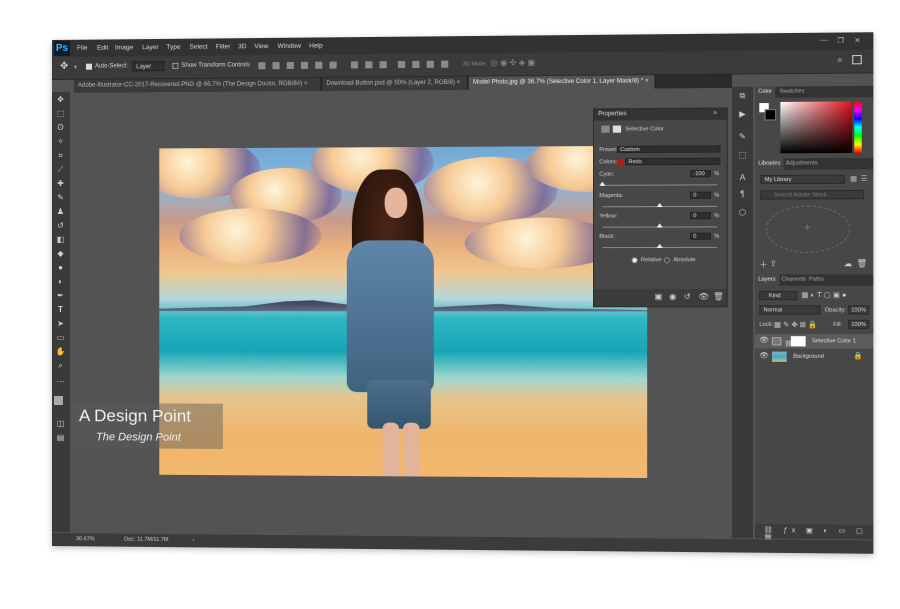 Image resolution: width=900 pixels, height=609 pixels. I want to click on crop-icon: ⌗, so click(60, 155).